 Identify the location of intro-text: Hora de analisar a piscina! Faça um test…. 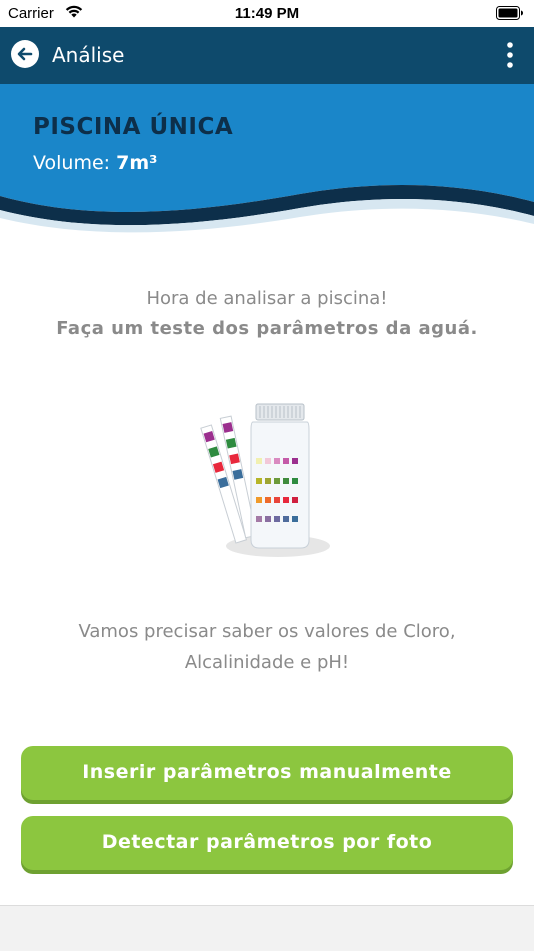
(267, 314).